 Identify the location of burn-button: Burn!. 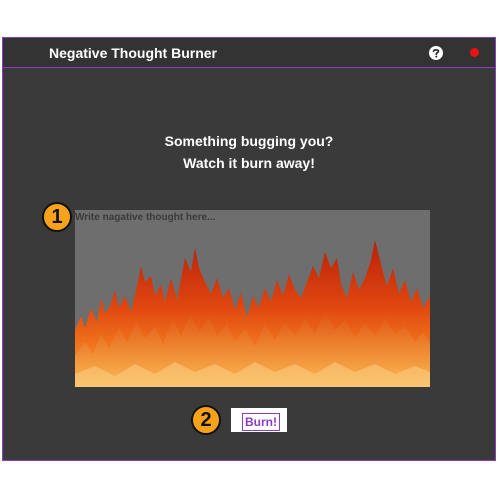
(259, 420).